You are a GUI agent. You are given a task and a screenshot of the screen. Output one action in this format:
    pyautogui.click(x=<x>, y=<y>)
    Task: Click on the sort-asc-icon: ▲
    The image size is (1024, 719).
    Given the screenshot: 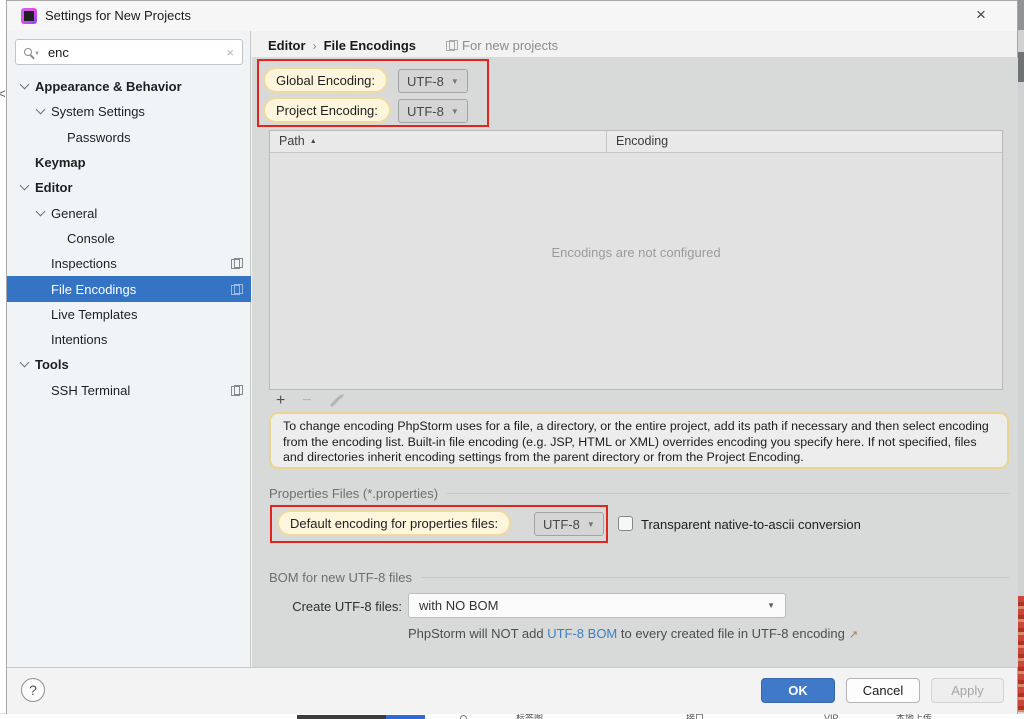 What is the action you would take?
    pyautogui.click(x=313, y=141)
    